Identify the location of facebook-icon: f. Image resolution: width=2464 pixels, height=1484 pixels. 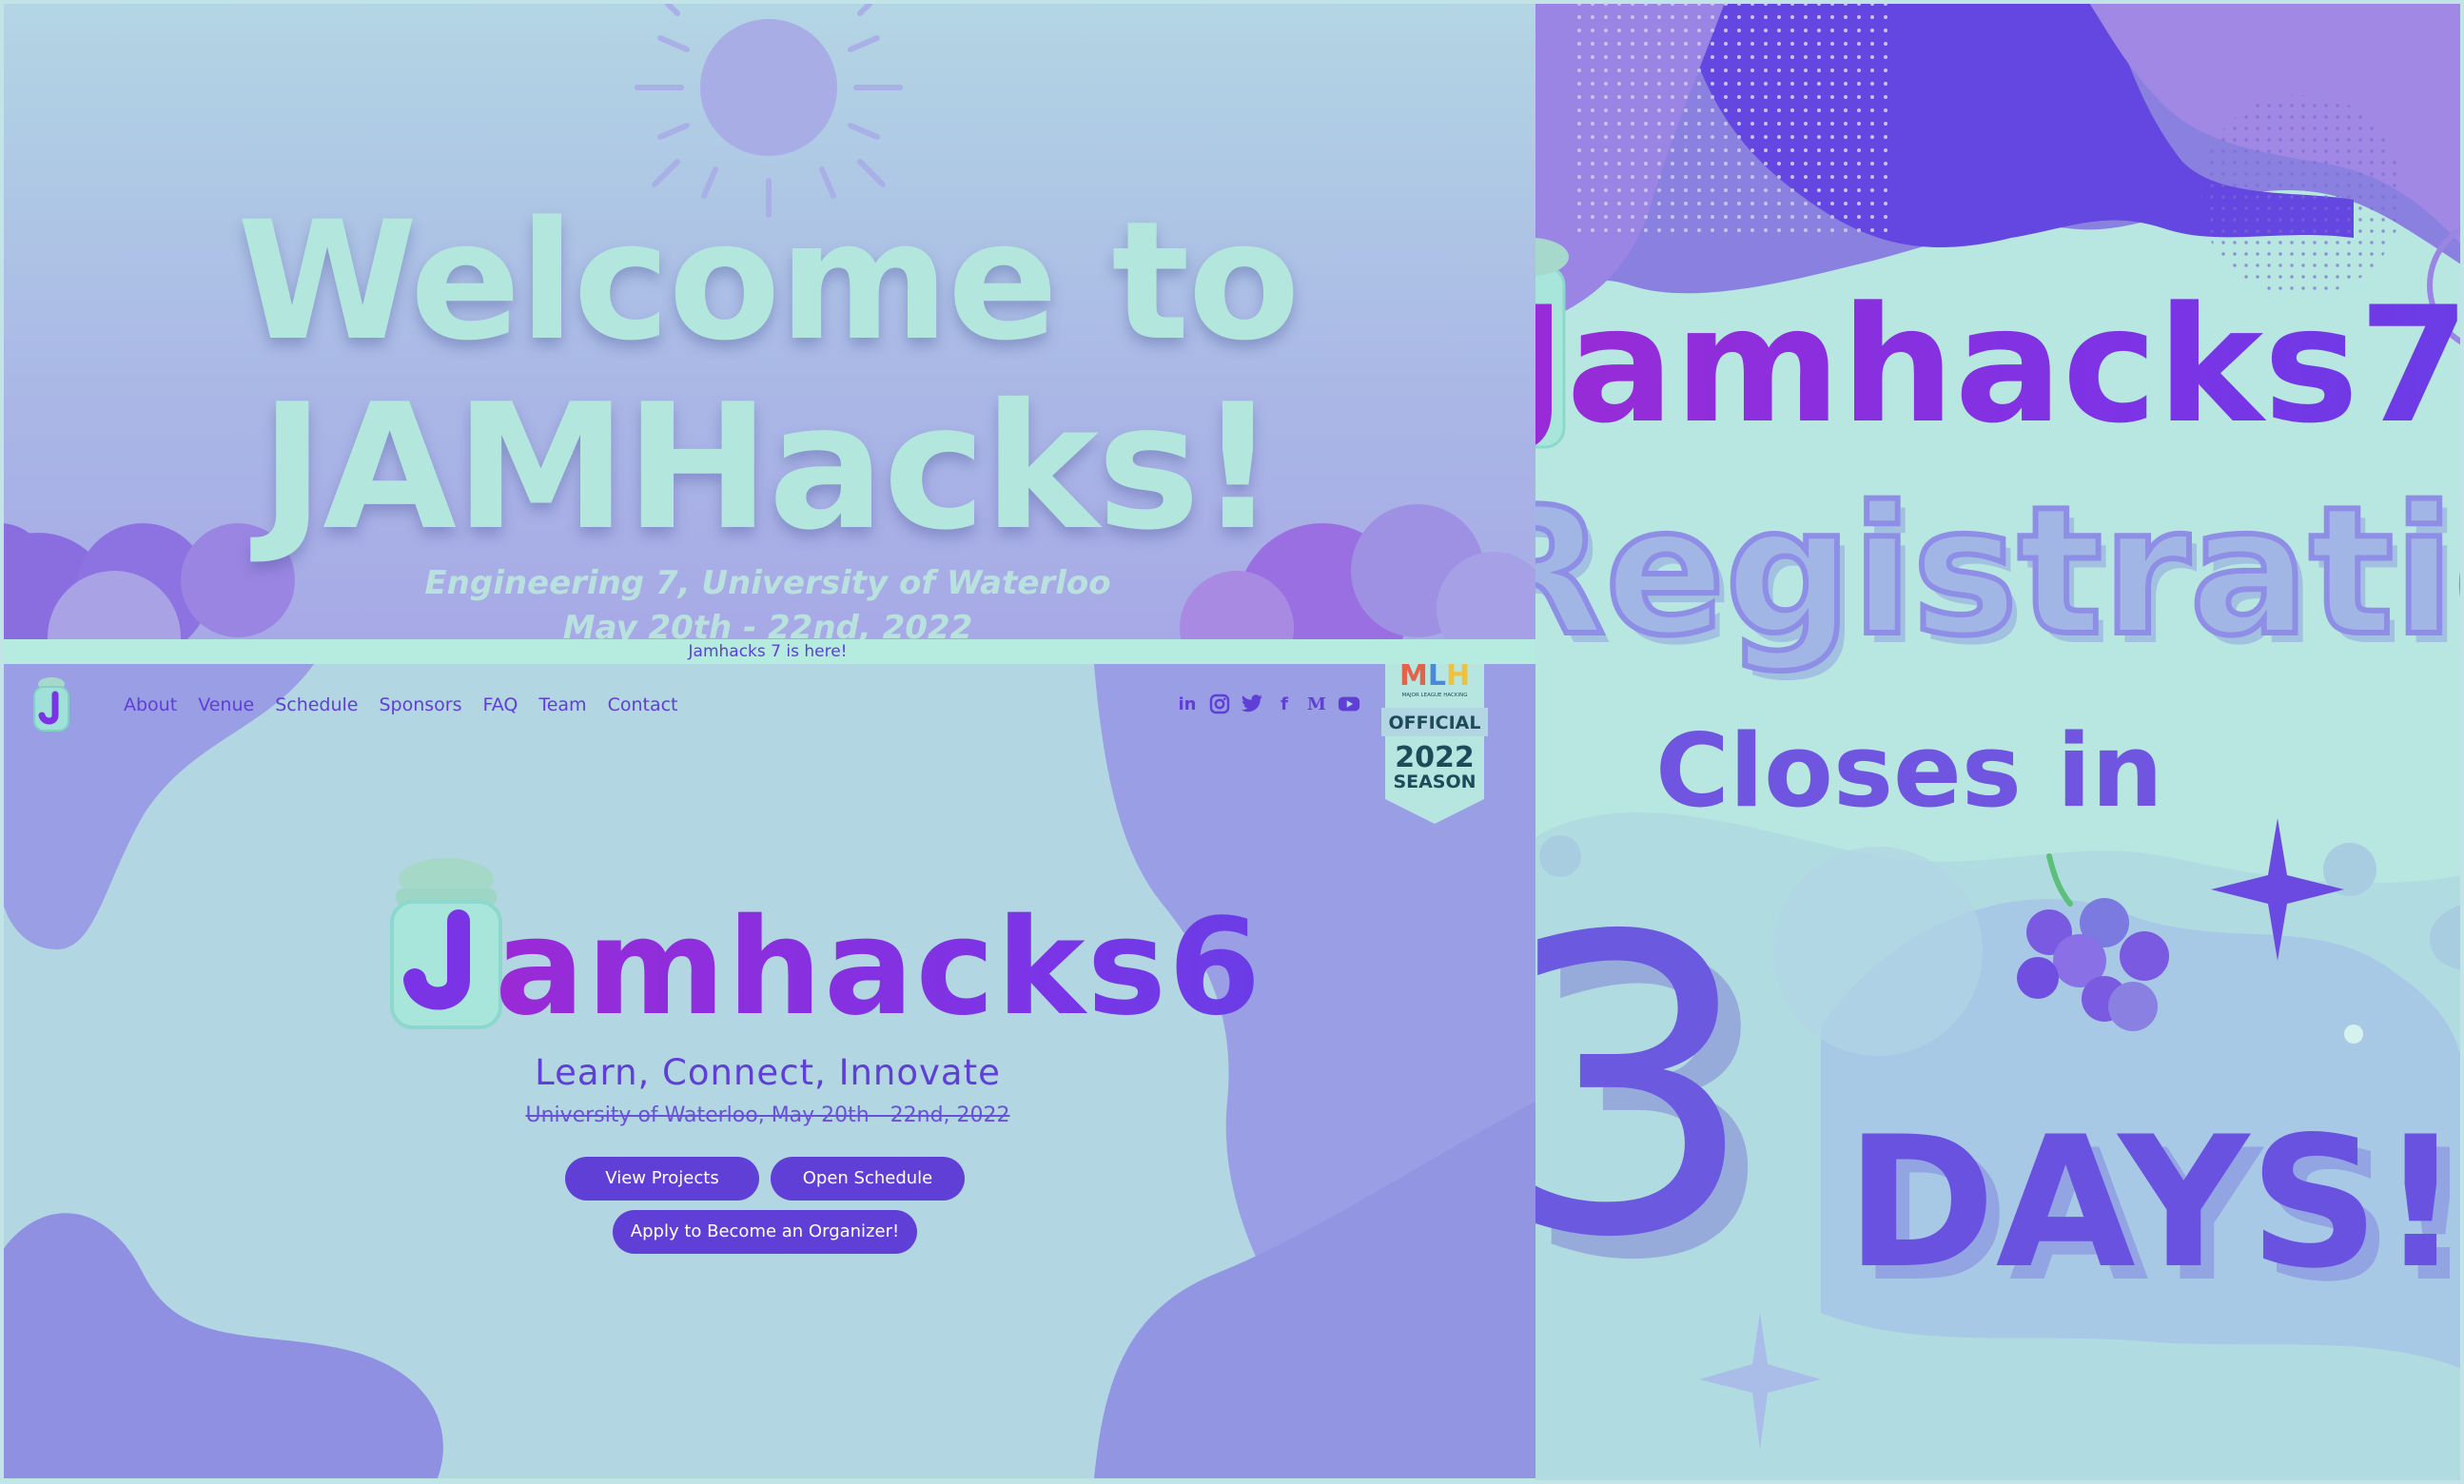
(1284, 704).